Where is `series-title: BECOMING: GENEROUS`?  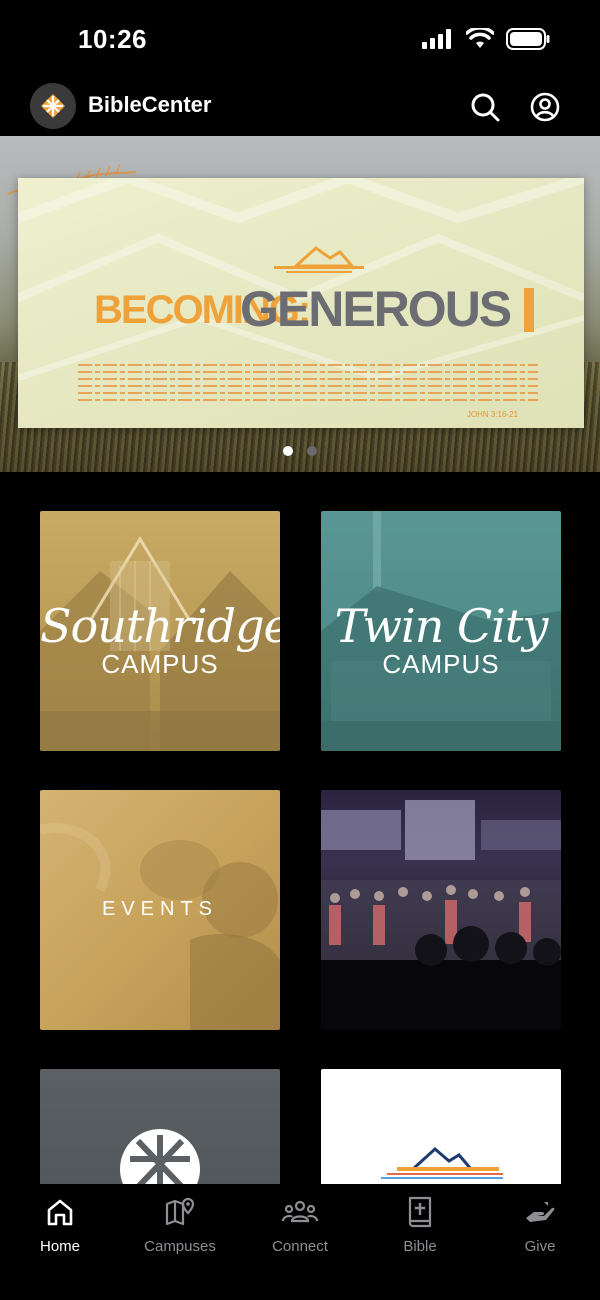 series-title: BECOMING: GENEROUS is located at coordinates (314, 310).